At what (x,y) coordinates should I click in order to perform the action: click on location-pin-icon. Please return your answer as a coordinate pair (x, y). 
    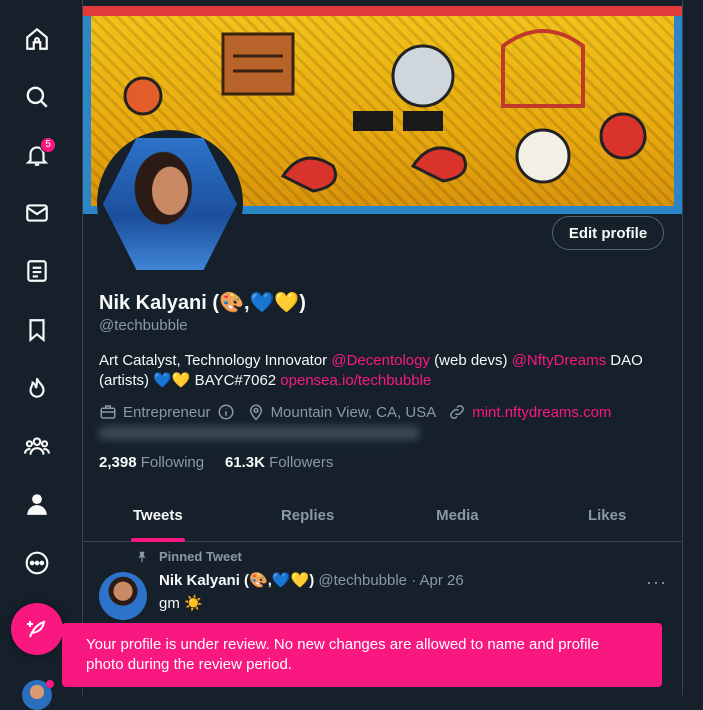
    Looking at the image, I should click on (255, 412).